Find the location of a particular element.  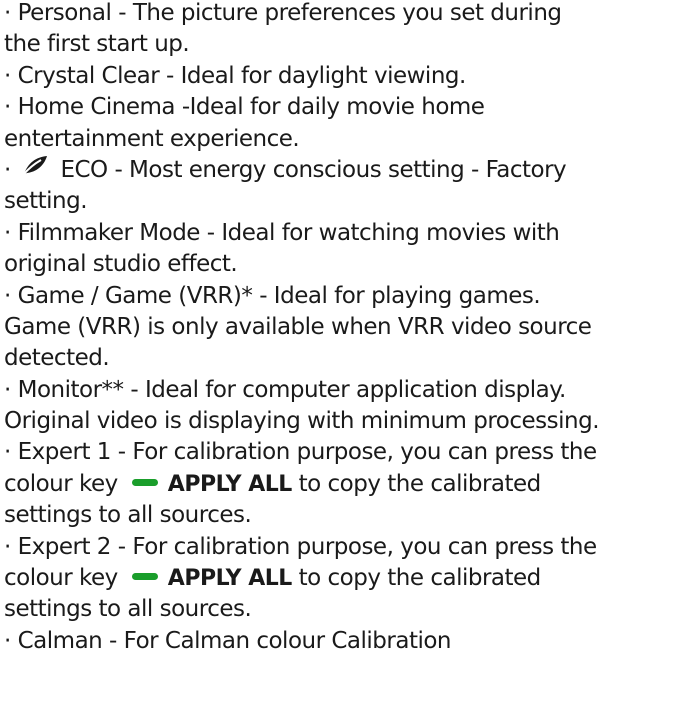

text-line: · Calman - For Calman colour Calibration is located at coordinates (228, 640).